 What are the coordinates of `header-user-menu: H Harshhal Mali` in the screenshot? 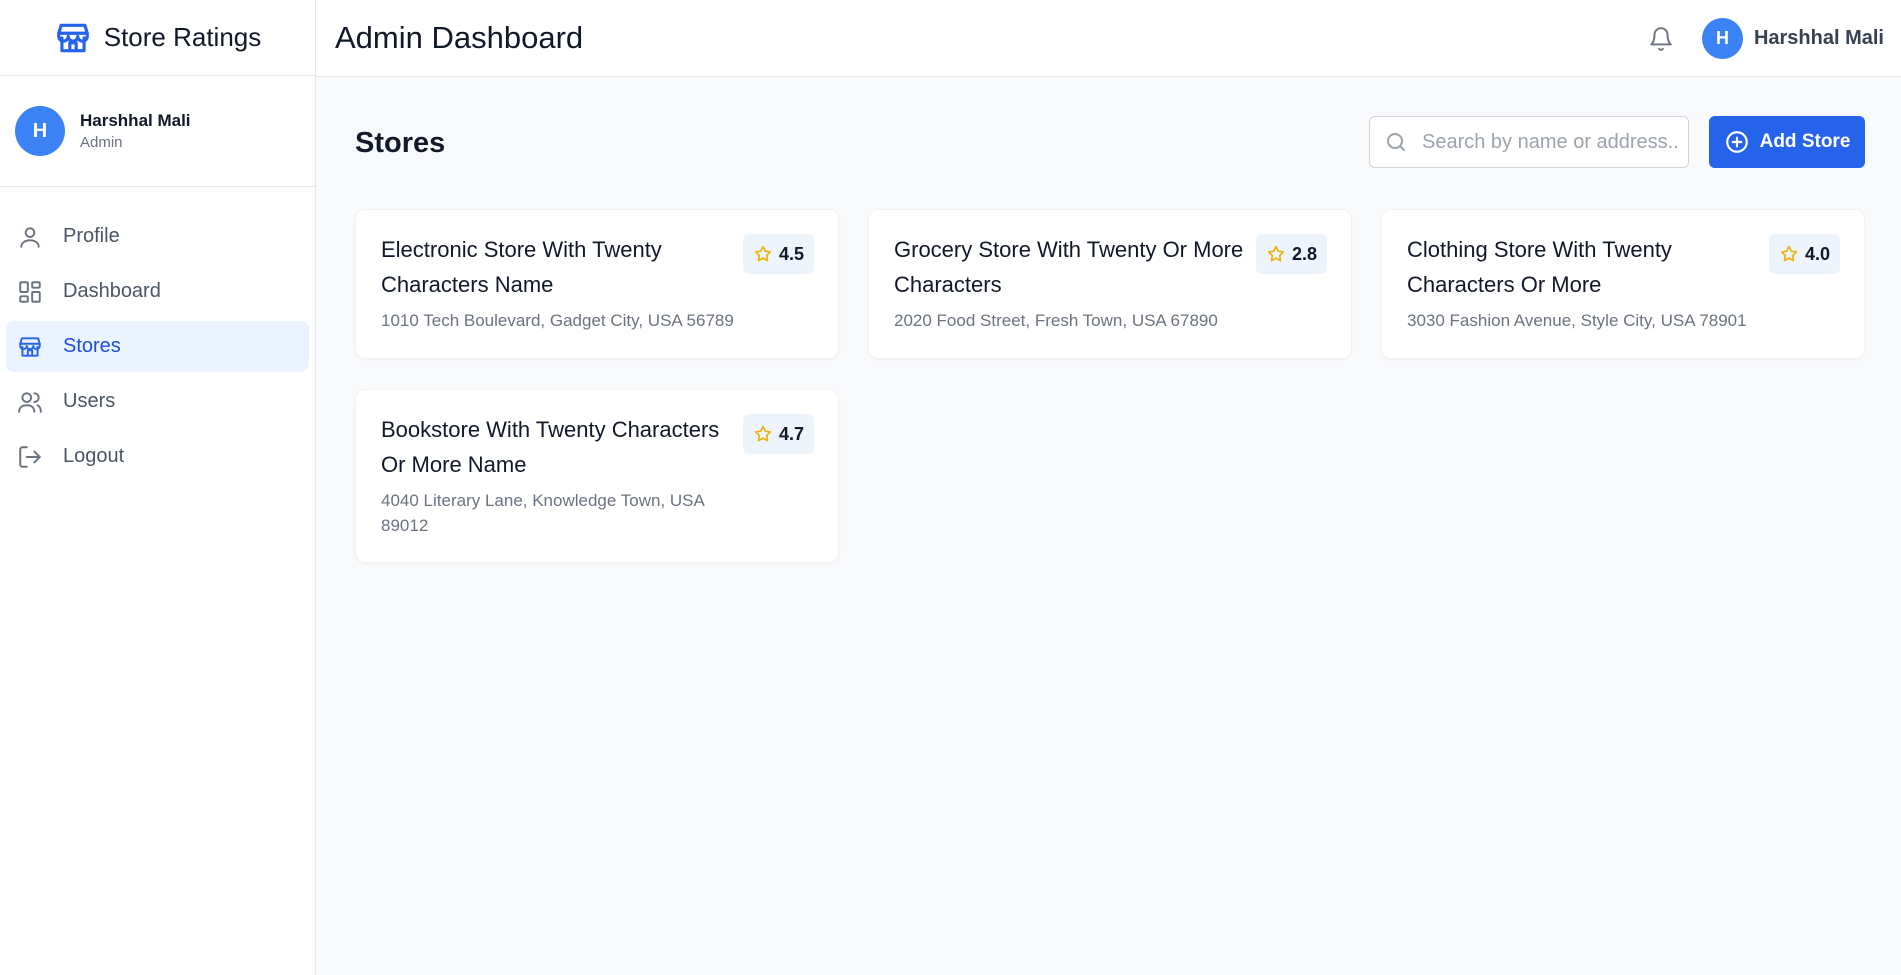 It's located at (1792, 38).